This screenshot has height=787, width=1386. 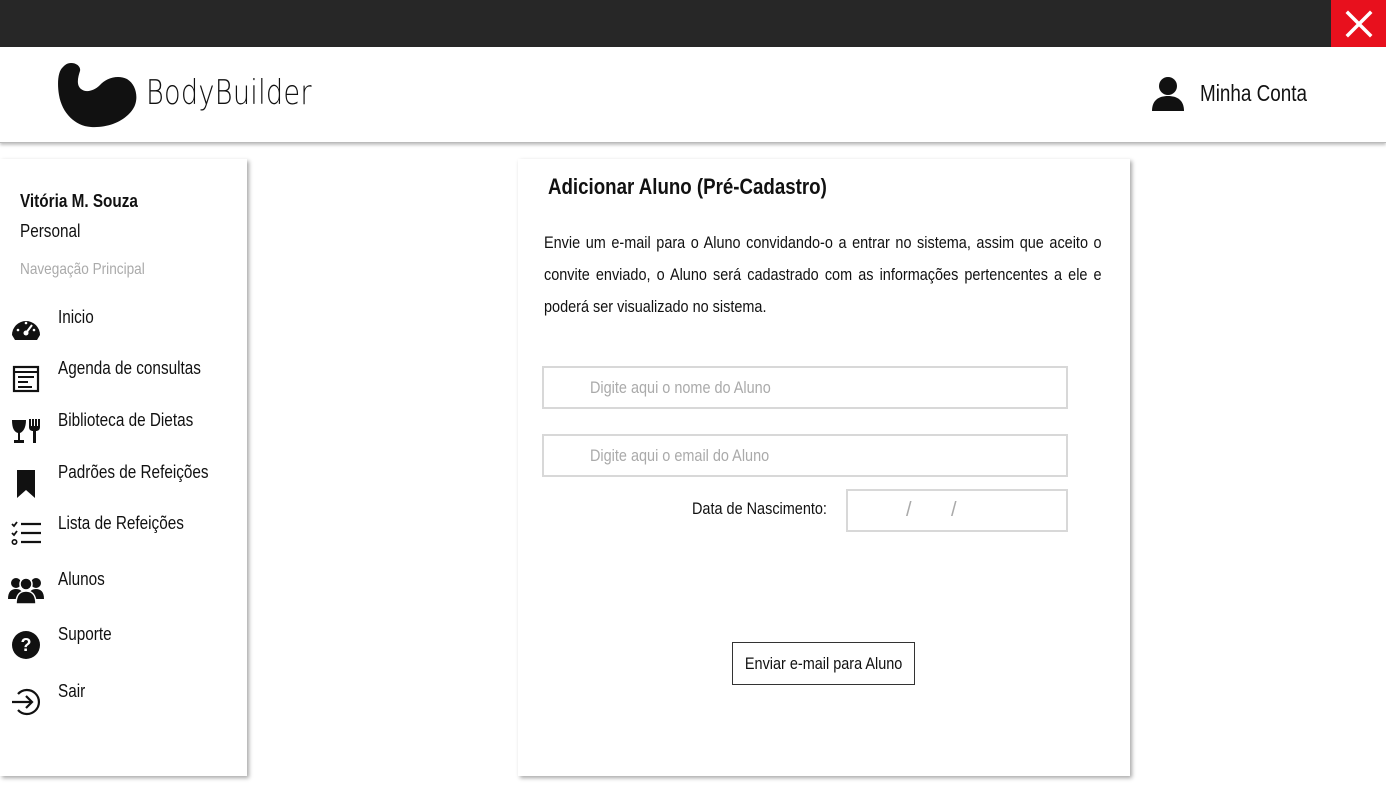 What do you see at coordinates (123, 589) in the screenshot?
I see `sidebar-item-alunos: Alunos` at bounding box center [123, 589].